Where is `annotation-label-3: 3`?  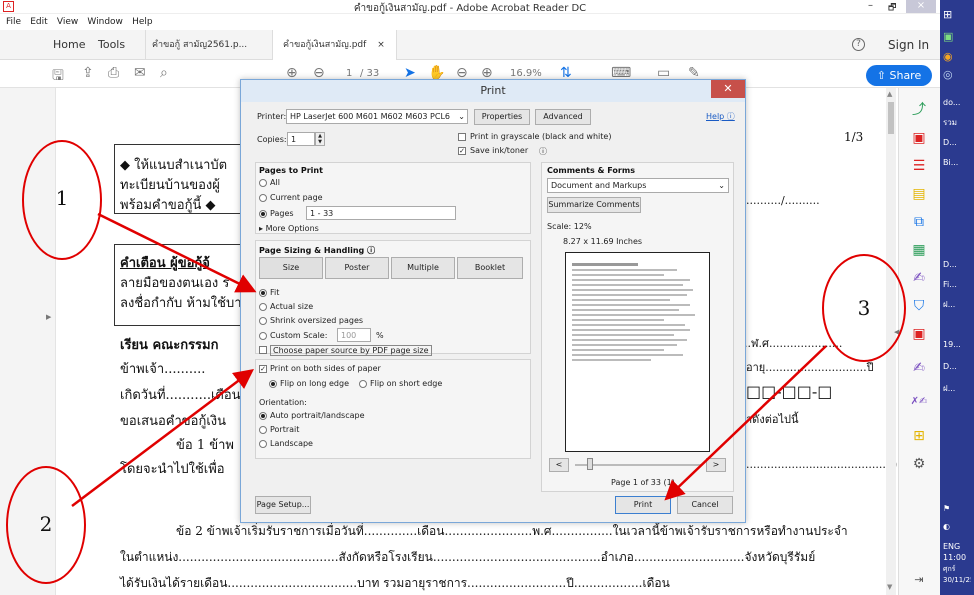
annotation-label-3: 3 is located at coordinates (864, 308).